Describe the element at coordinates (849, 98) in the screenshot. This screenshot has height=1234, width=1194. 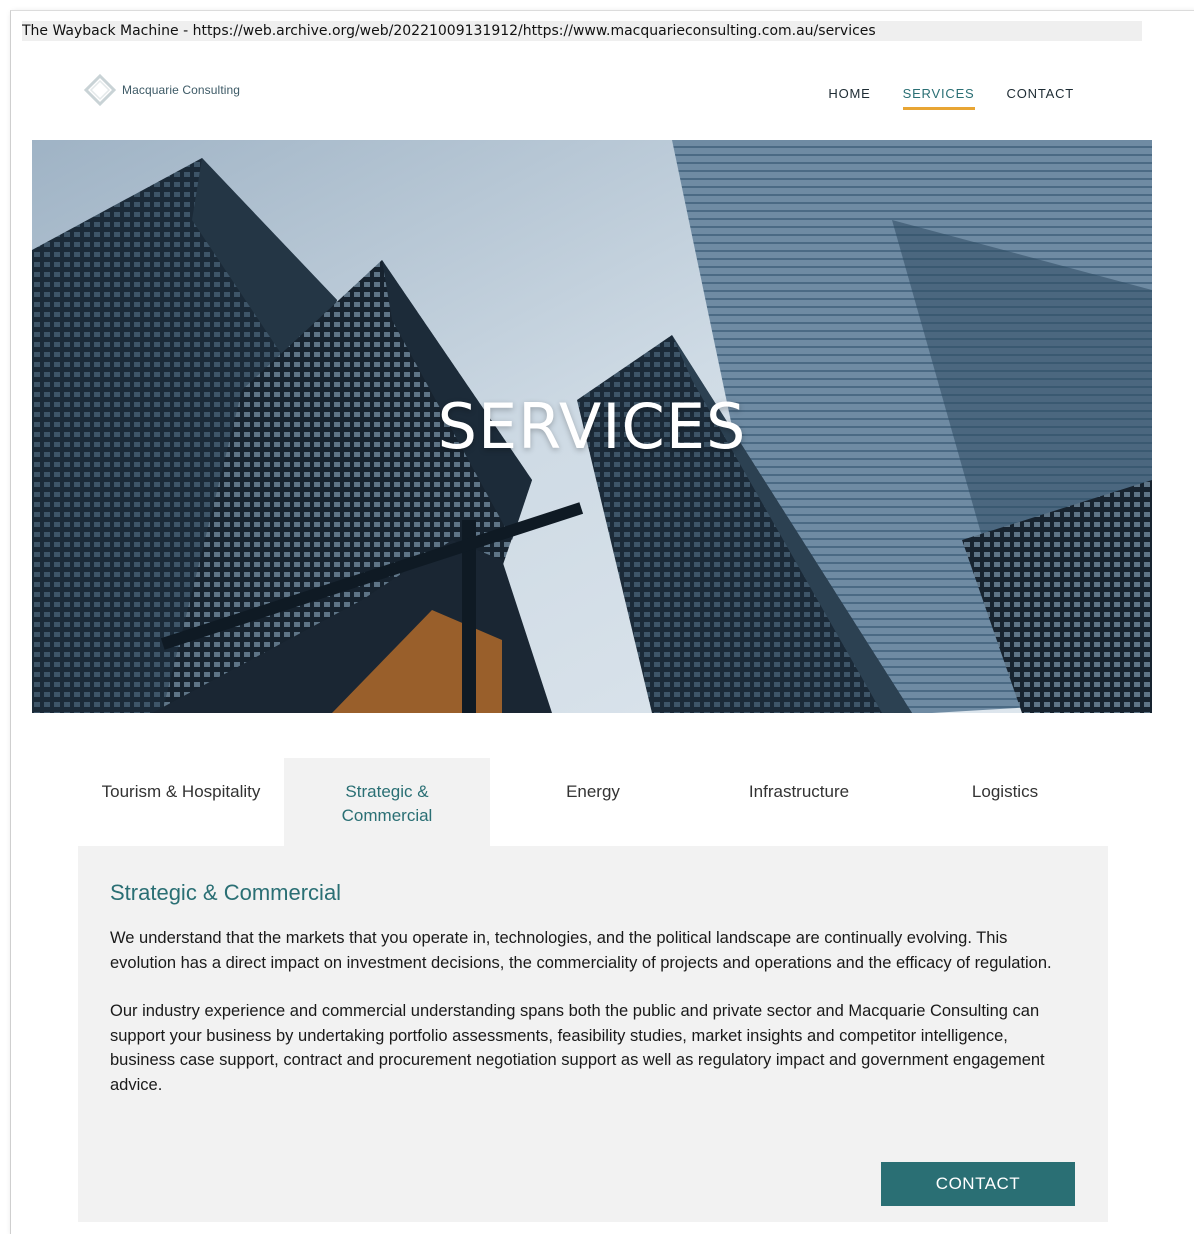
I see `nav-home: HOME` at that location.